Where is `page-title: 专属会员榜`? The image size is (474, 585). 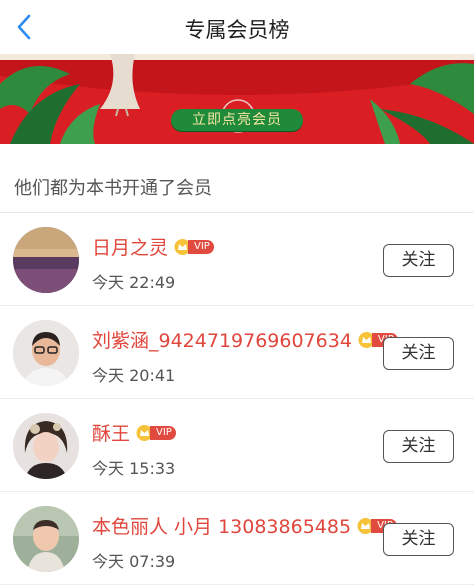
page-title: 专属会员榜 is located at coordinates (237, 30).